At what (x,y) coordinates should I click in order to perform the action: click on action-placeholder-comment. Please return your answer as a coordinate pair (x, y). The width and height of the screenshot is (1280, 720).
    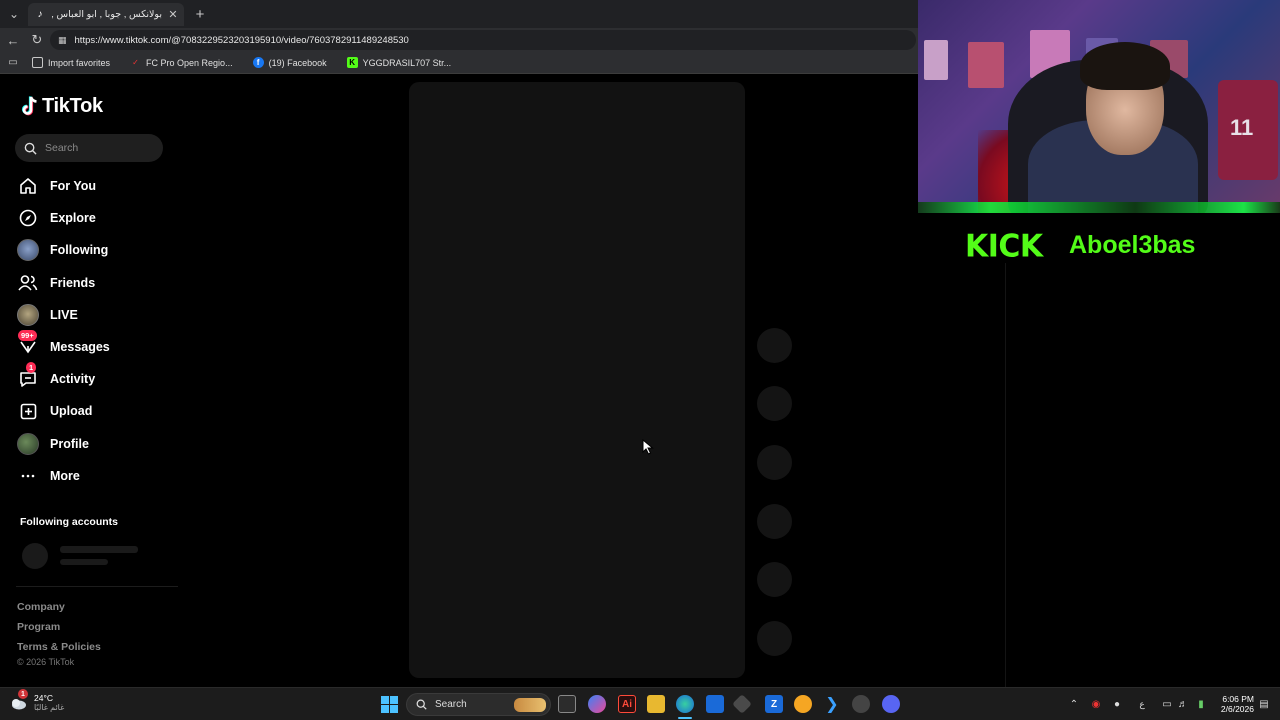
    Looking at the image, I should click on (774, 462).